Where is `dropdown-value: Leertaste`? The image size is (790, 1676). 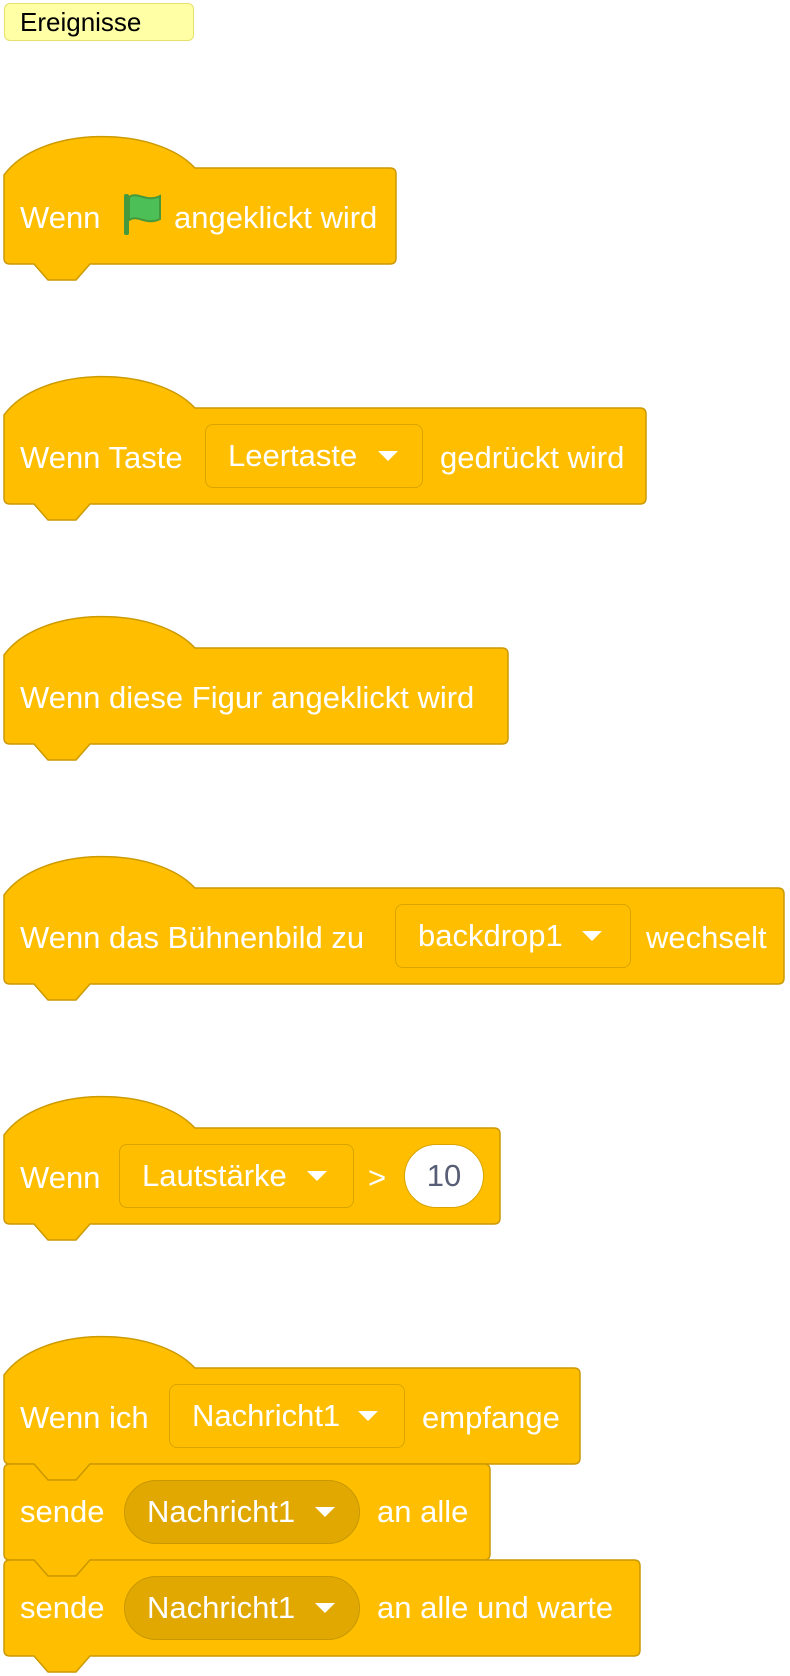
dropdown-value: Leertaste is located at coordinates (293, 455).